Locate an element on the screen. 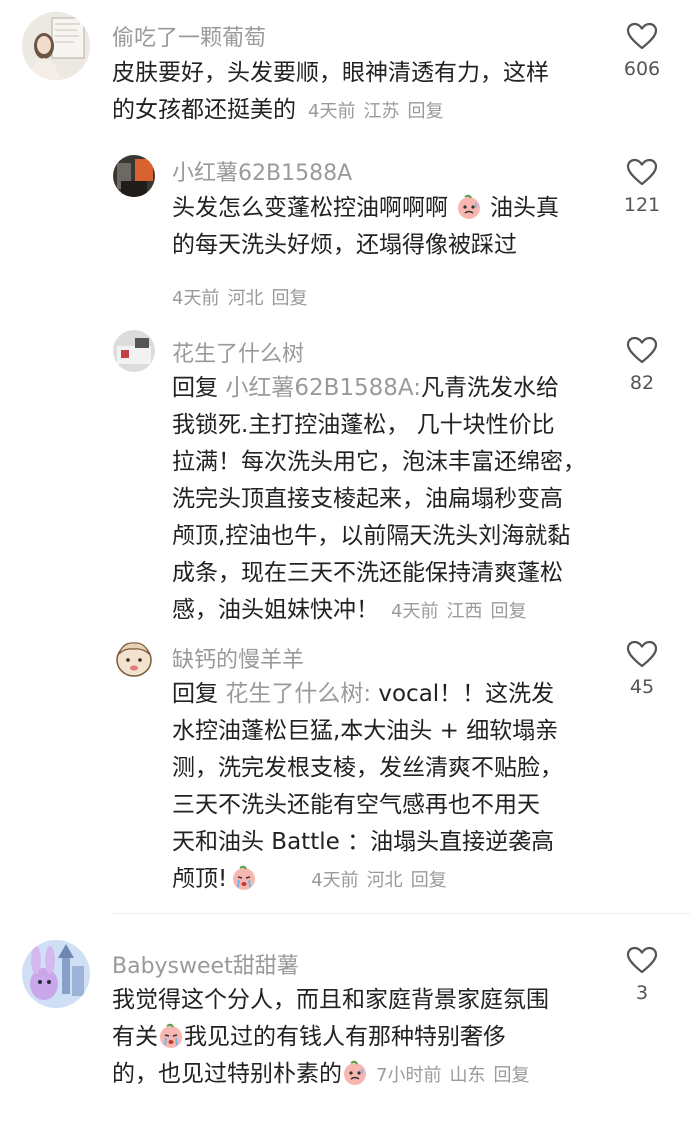 This screenshot has height=1123, width=690. comment-line: 感，油头姐妹快冲！ is located at coordinates (275, 610).